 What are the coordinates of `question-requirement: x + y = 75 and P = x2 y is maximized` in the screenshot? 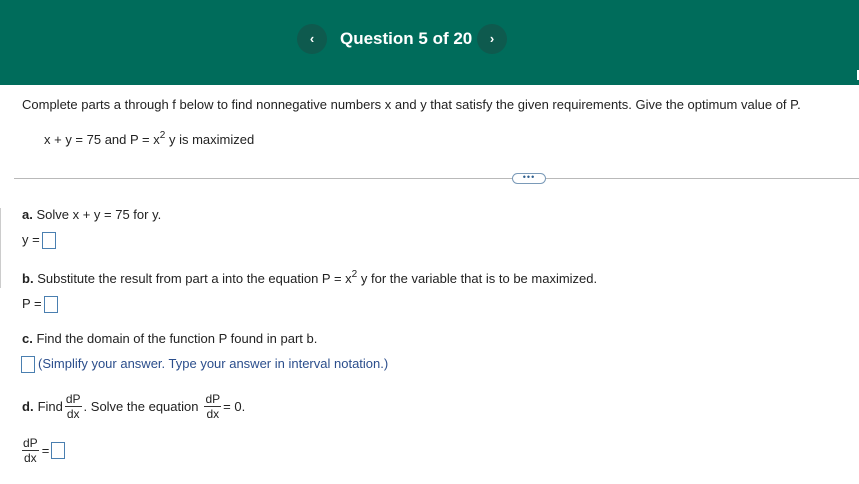 It's located at (149, 138).